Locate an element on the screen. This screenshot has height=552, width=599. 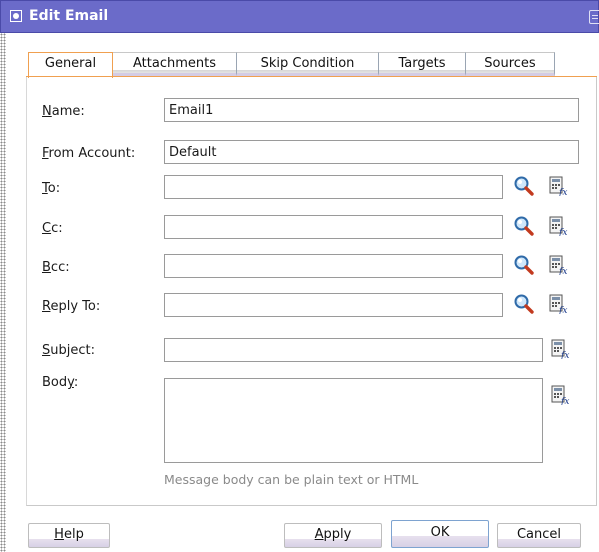
body-label: Body: is located at coordinates (60, 382).